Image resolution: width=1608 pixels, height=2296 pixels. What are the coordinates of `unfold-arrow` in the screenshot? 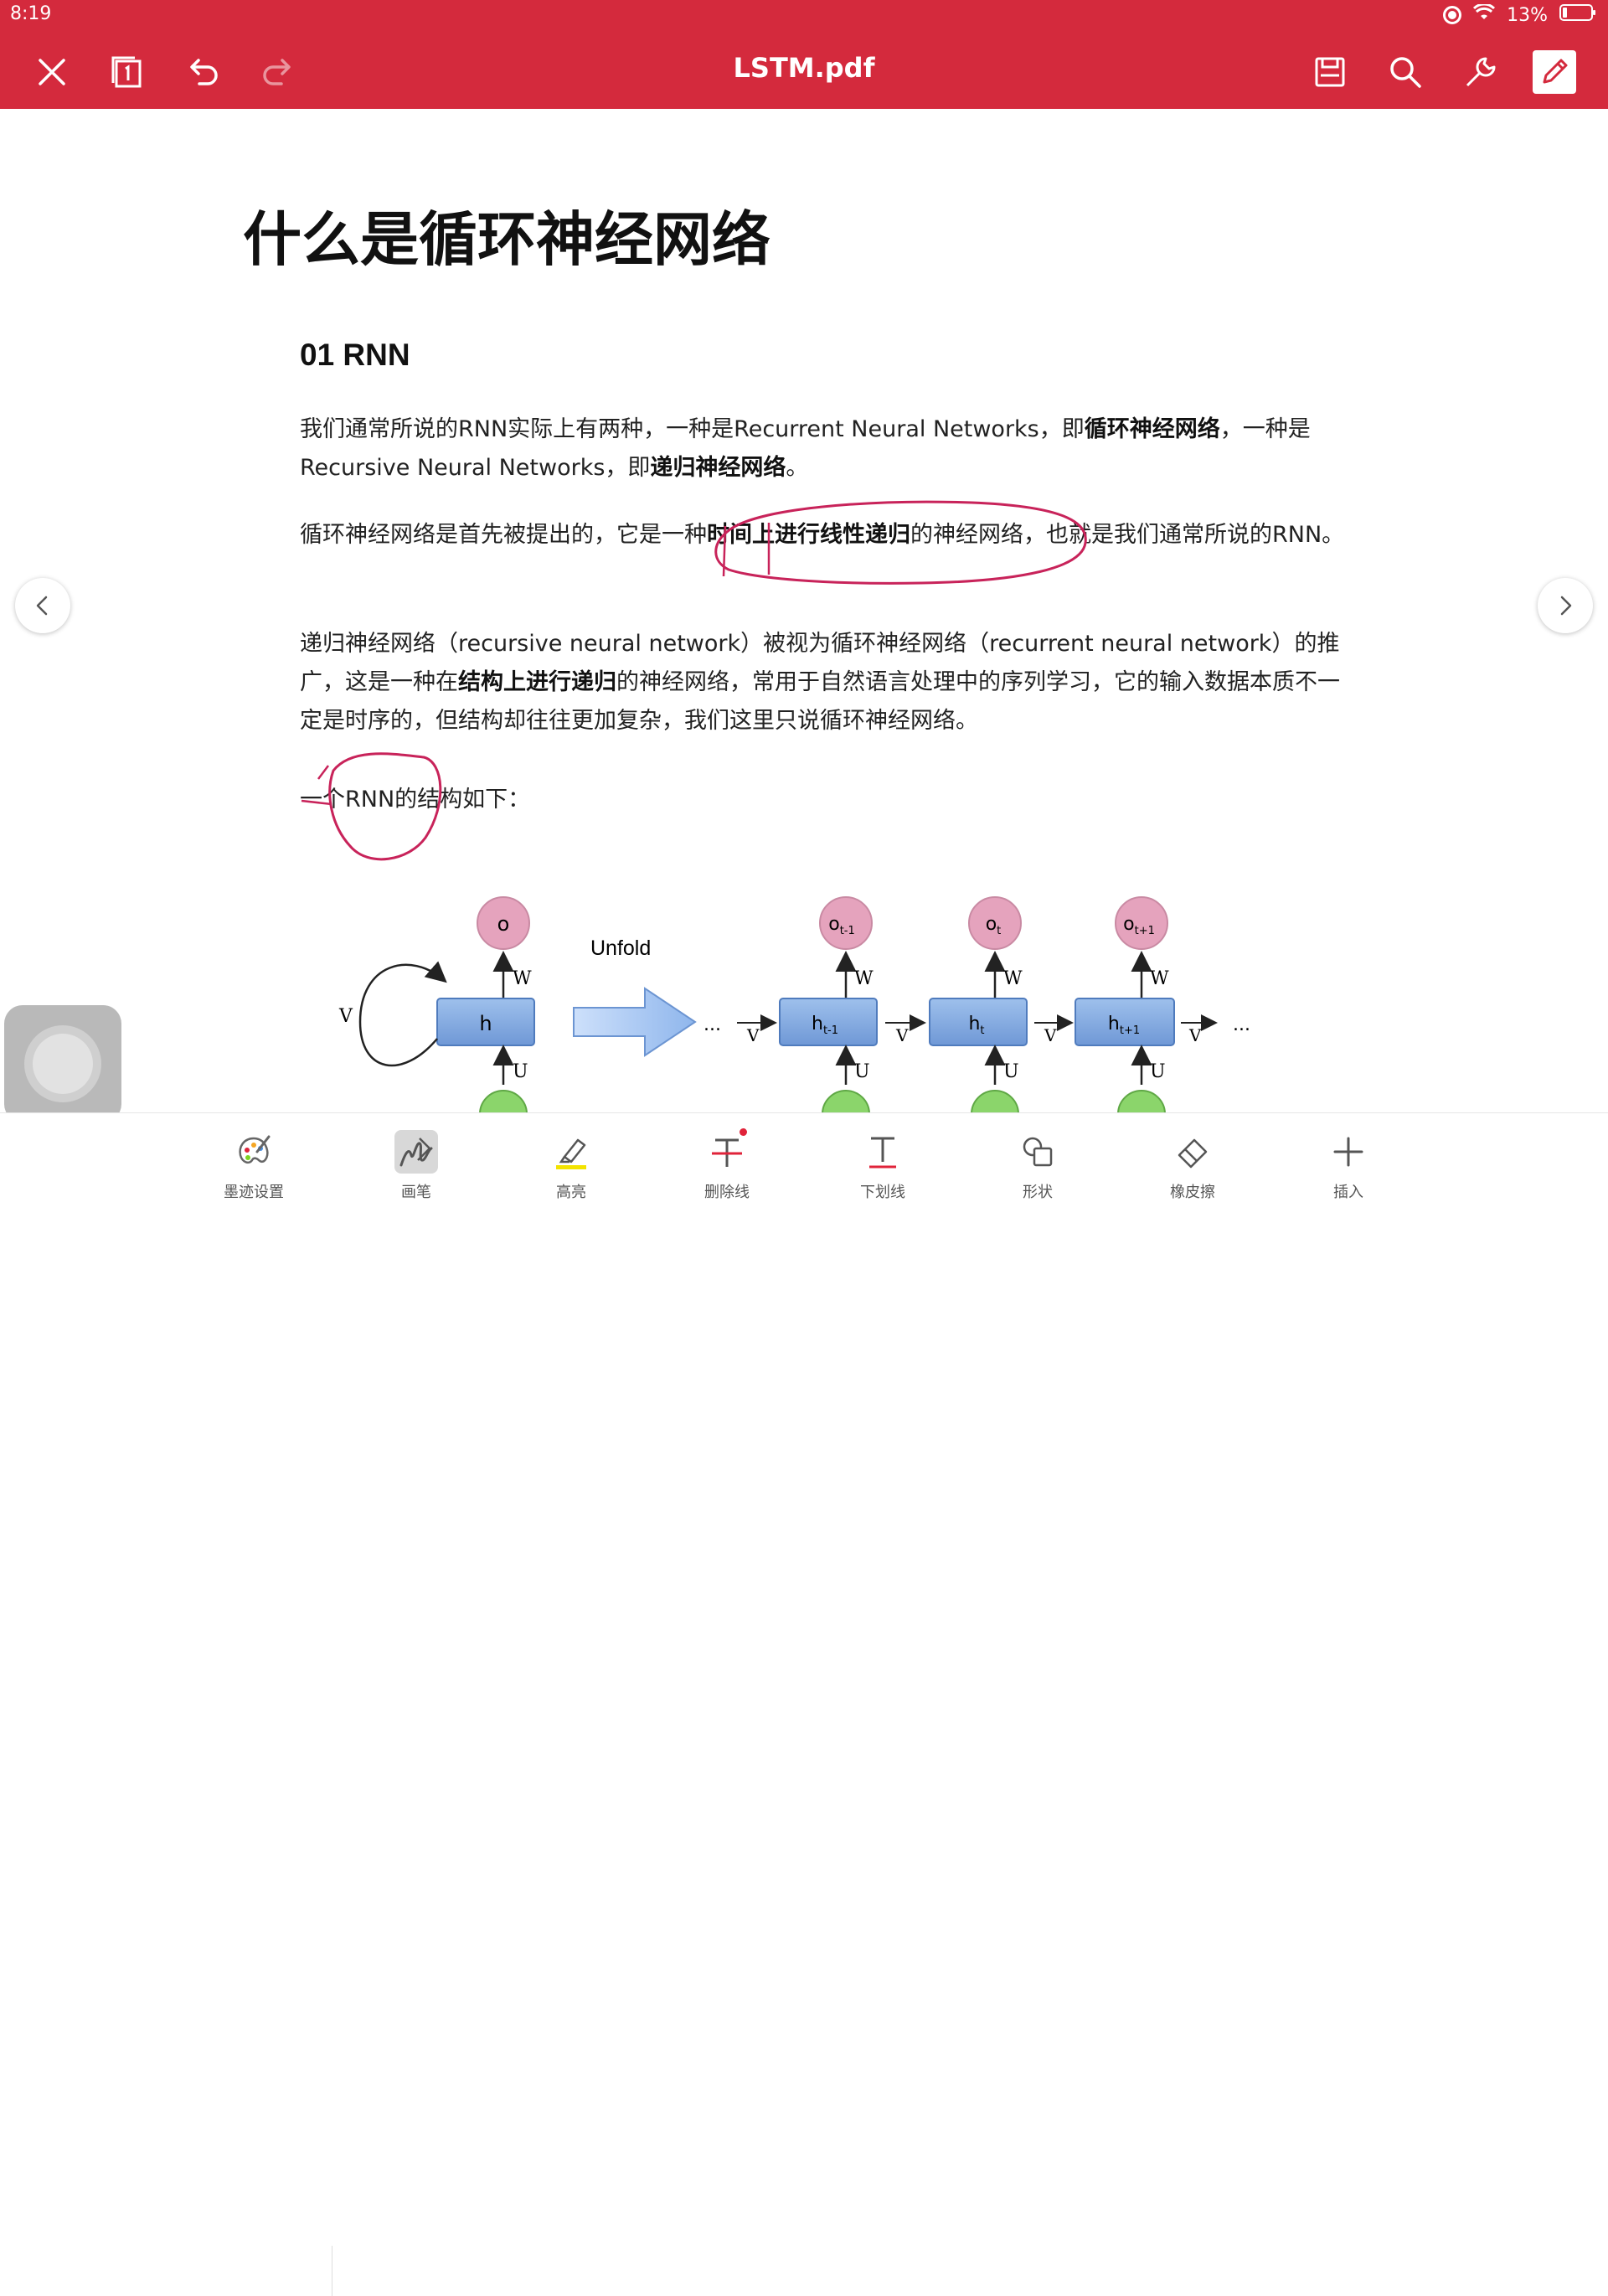 It's located at (635, 1022).